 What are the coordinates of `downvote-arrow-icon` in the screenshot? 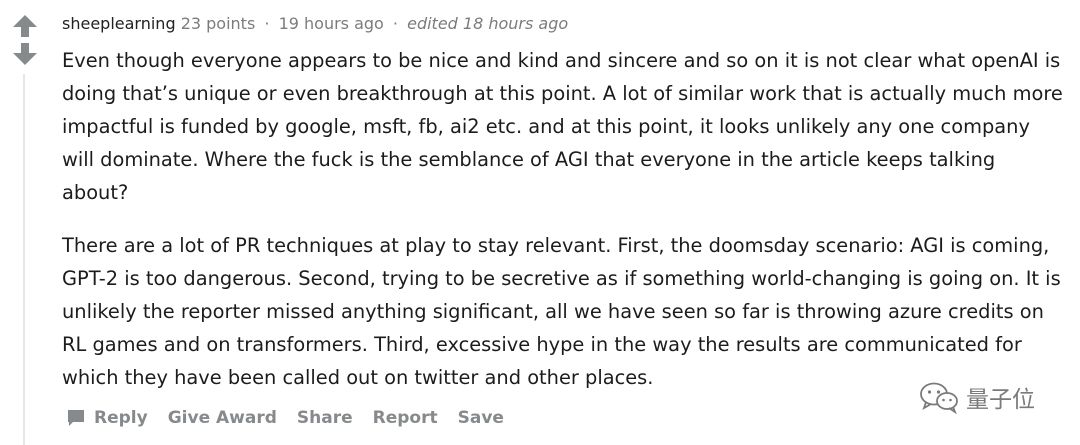 It's located at (25, 54).